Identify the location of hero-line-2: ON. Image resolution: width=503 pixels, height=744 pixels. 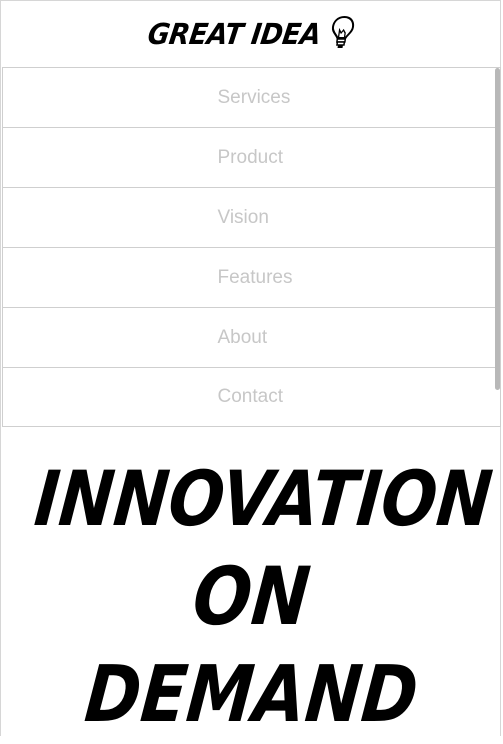
(251, 596).